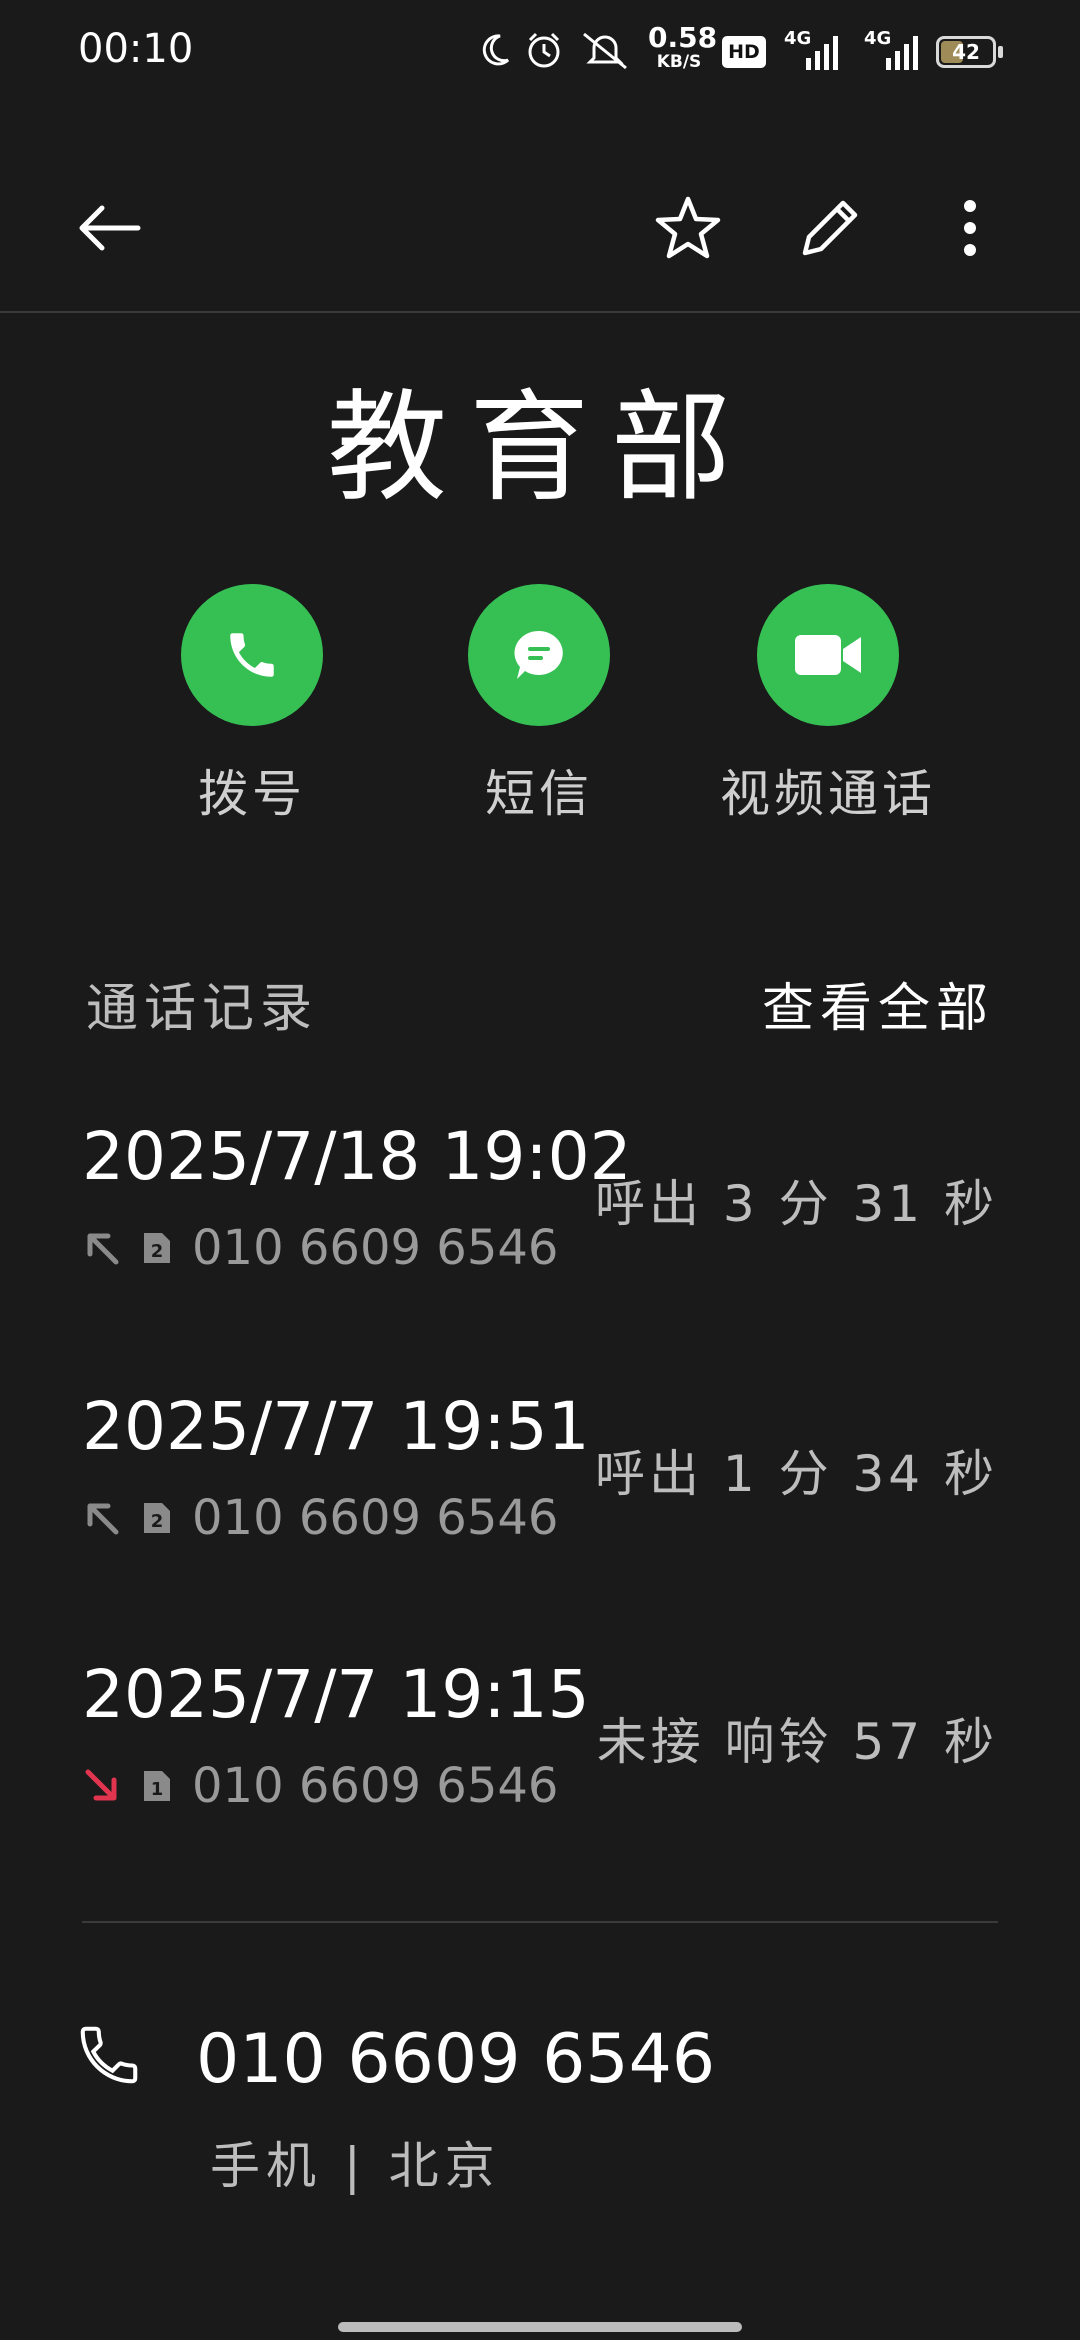  I want to click on call-datetime: 2025/7/7 19:15, so click(336, 1694).